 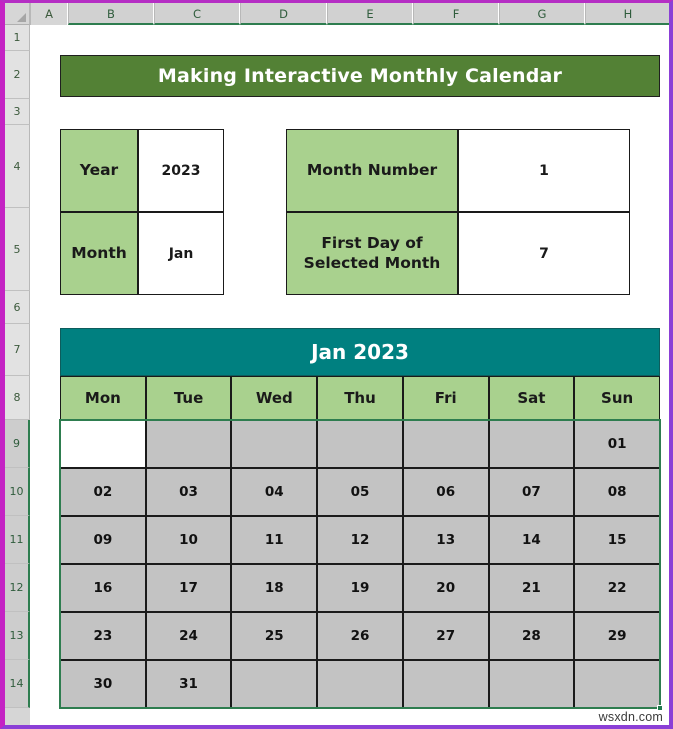 What do you see at coordinates (17, 444) in the screenshot?
I see `row-header-9: 9` at bounding box center [17, 444].